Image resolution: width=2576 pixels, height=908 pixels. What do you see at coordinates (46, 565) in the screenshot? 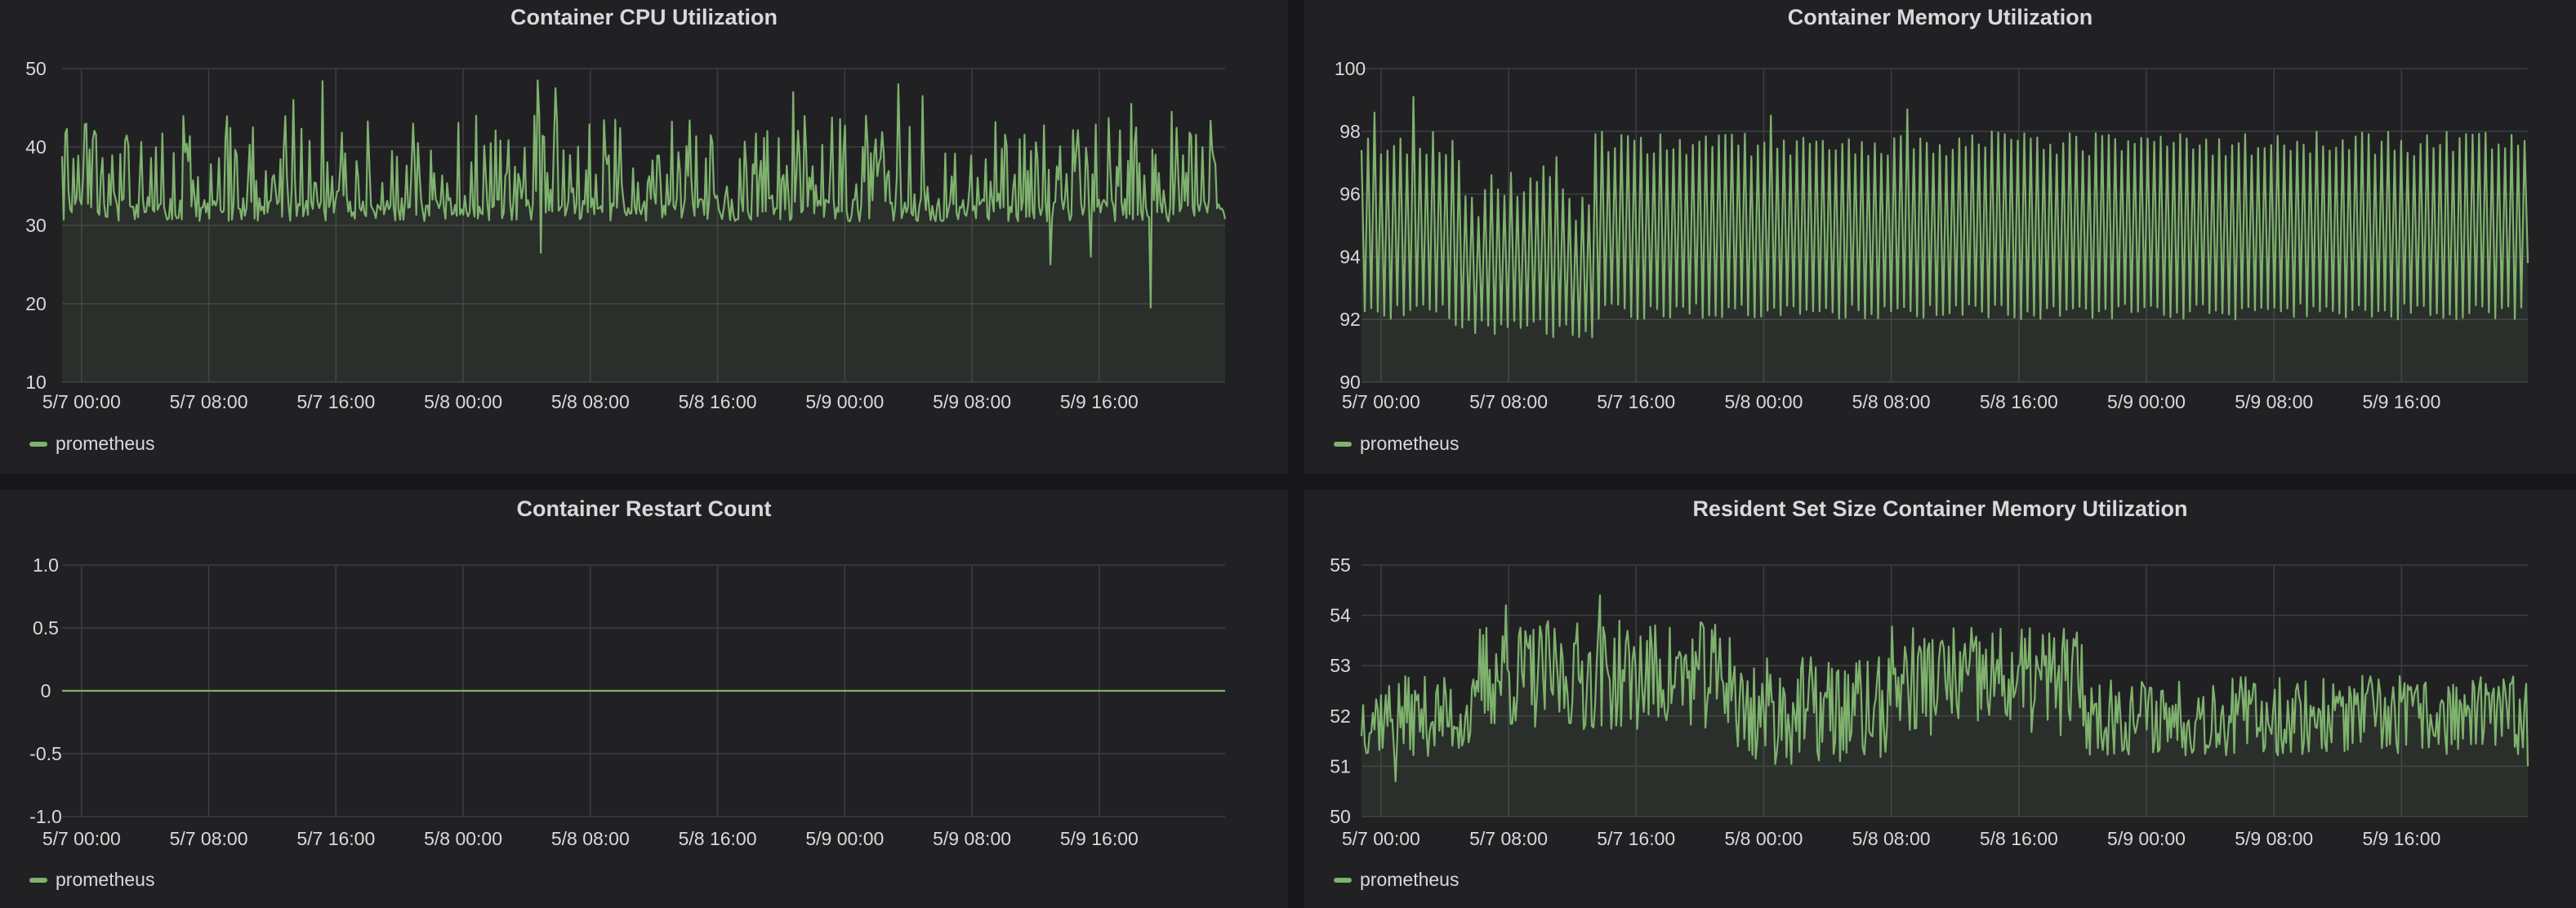
I see `y-tick-label: 1.0` at bounding box center [46, 565].